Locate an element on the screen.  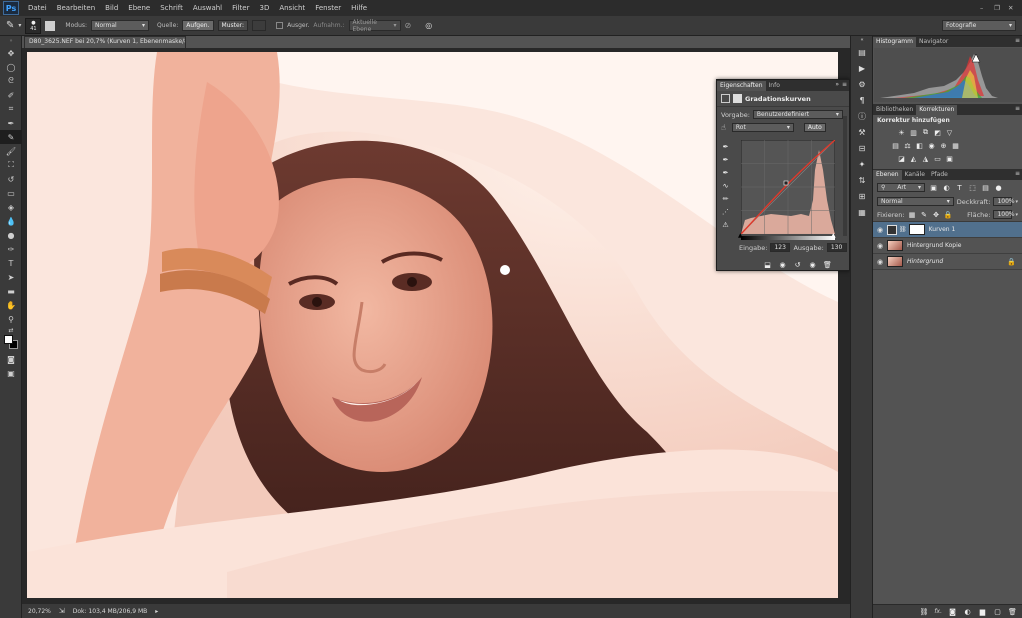
layer-row: ◉ Hintergrund Kopie is located at coordinates (947, 246).